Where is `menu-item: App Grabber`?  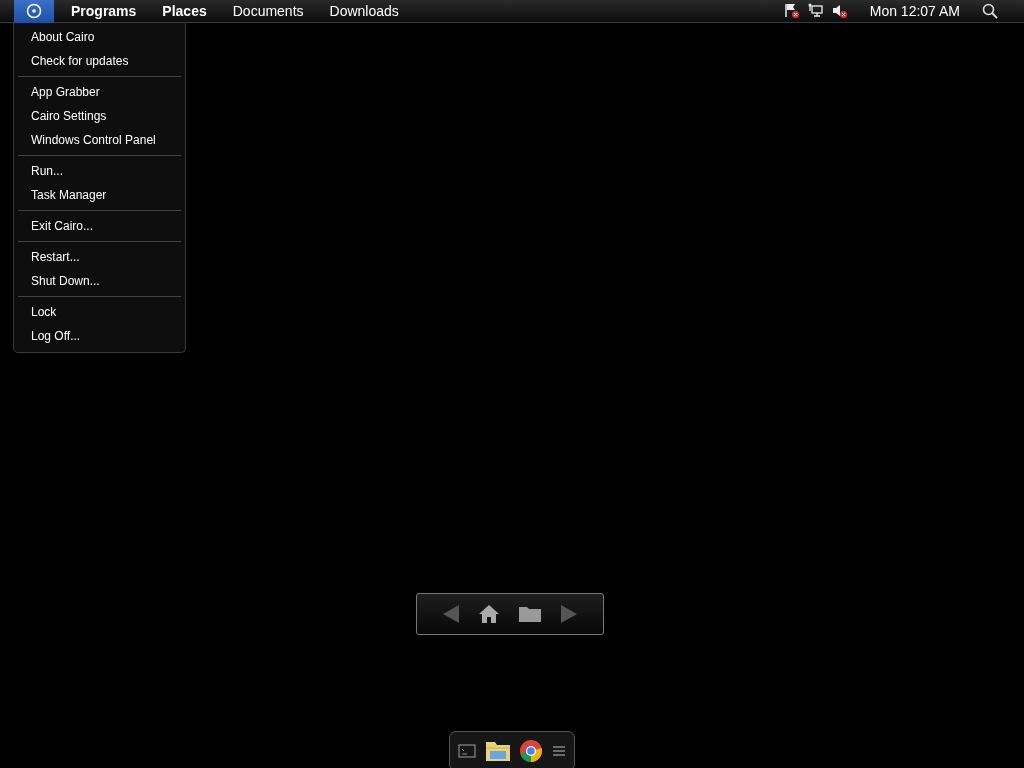
menu-item: App Grabber is located at coordinates (99, 92).